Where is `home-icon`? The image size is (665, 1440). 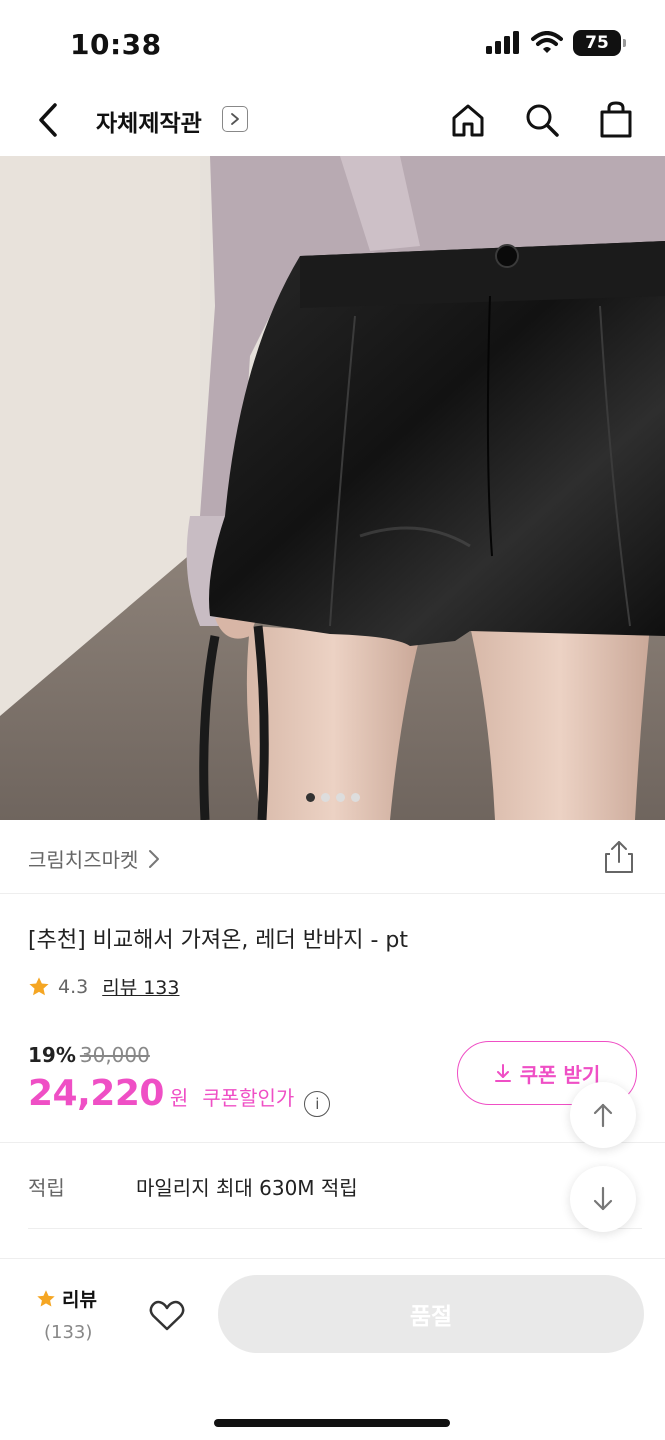 home-icon is located at coordinates (468, 120).